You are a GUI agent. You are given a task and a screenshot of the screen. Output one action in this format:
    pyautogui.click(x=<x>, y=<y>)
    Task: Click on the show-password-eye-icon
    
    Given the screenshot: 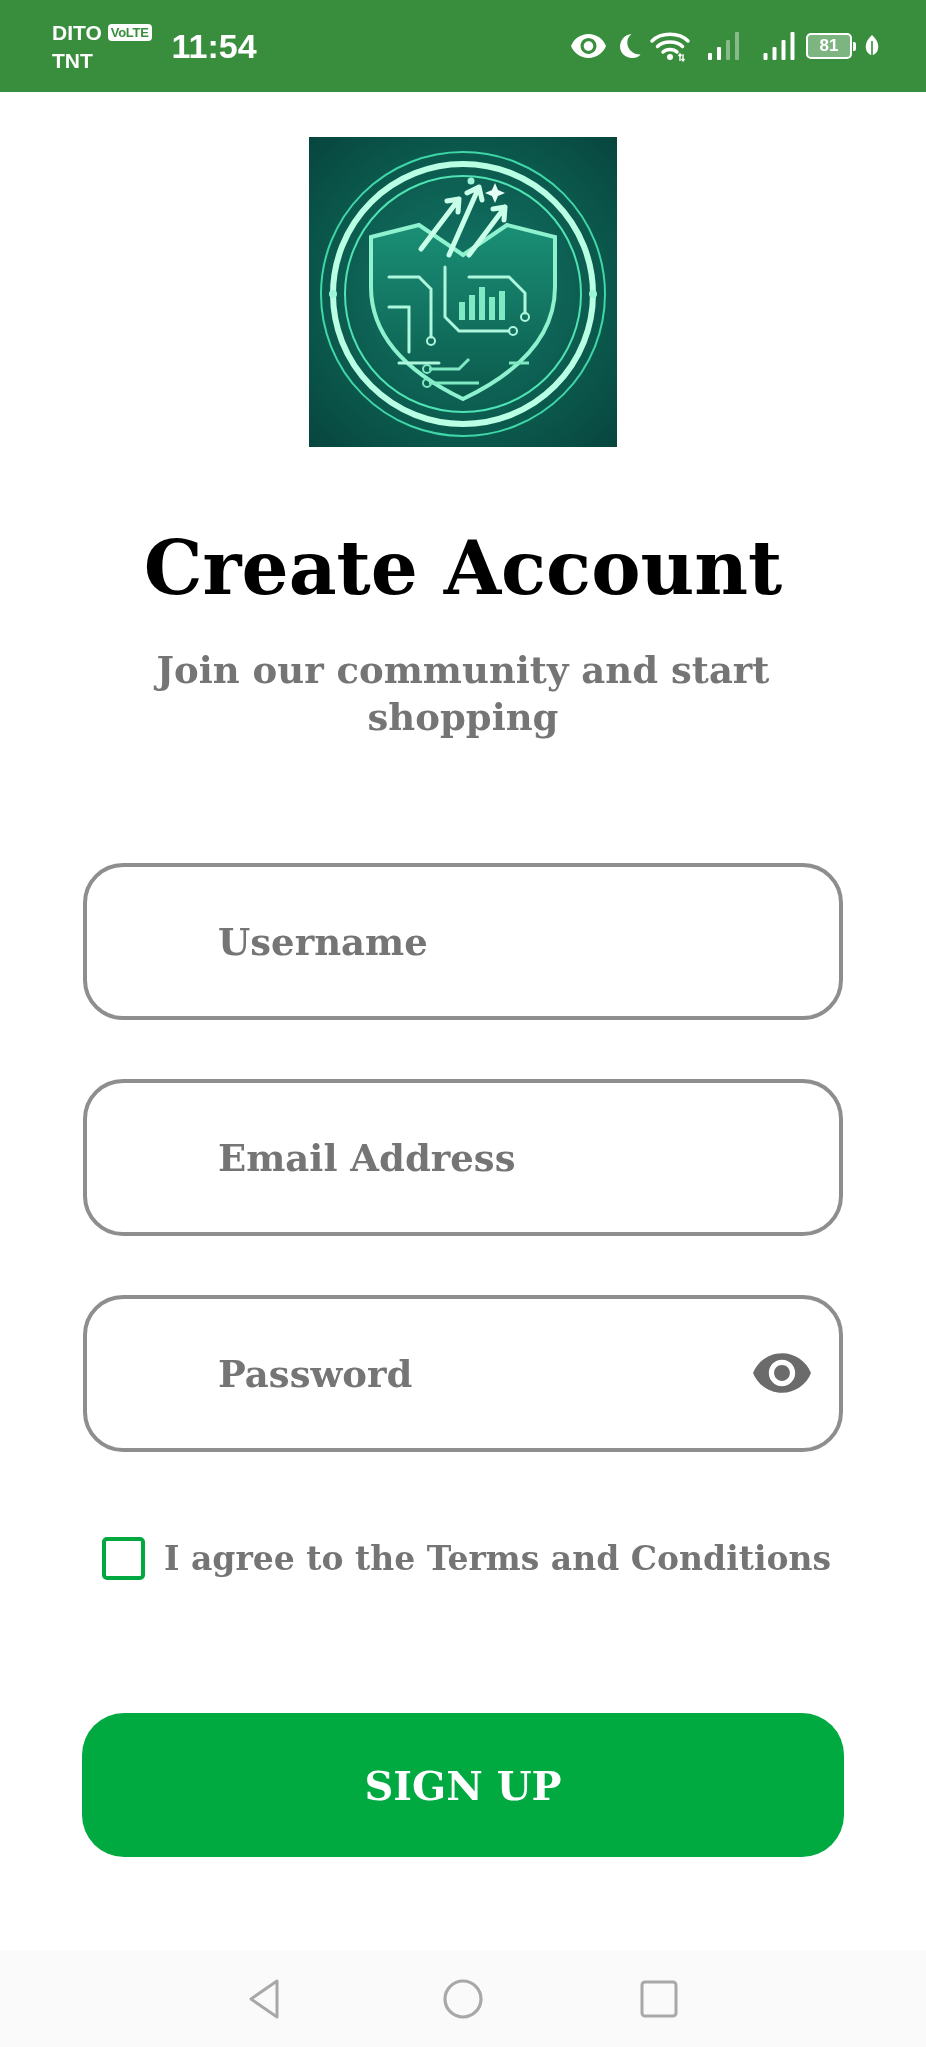 What is the action you would take?
    pyautogui.click(x=782, y=1373)
    